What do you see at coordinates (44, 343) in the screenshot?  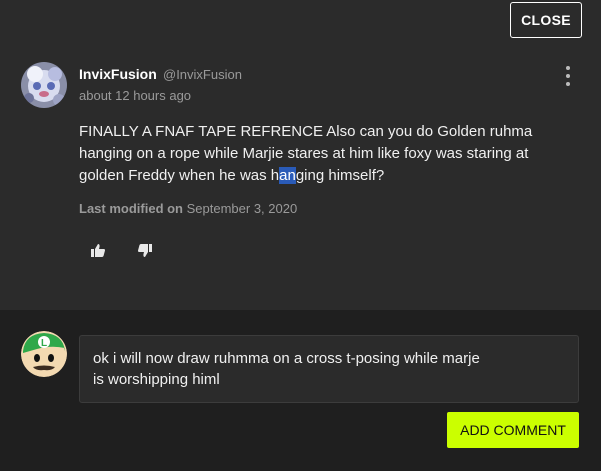 I see `svg-text: L` at bounding box center [44, 343].